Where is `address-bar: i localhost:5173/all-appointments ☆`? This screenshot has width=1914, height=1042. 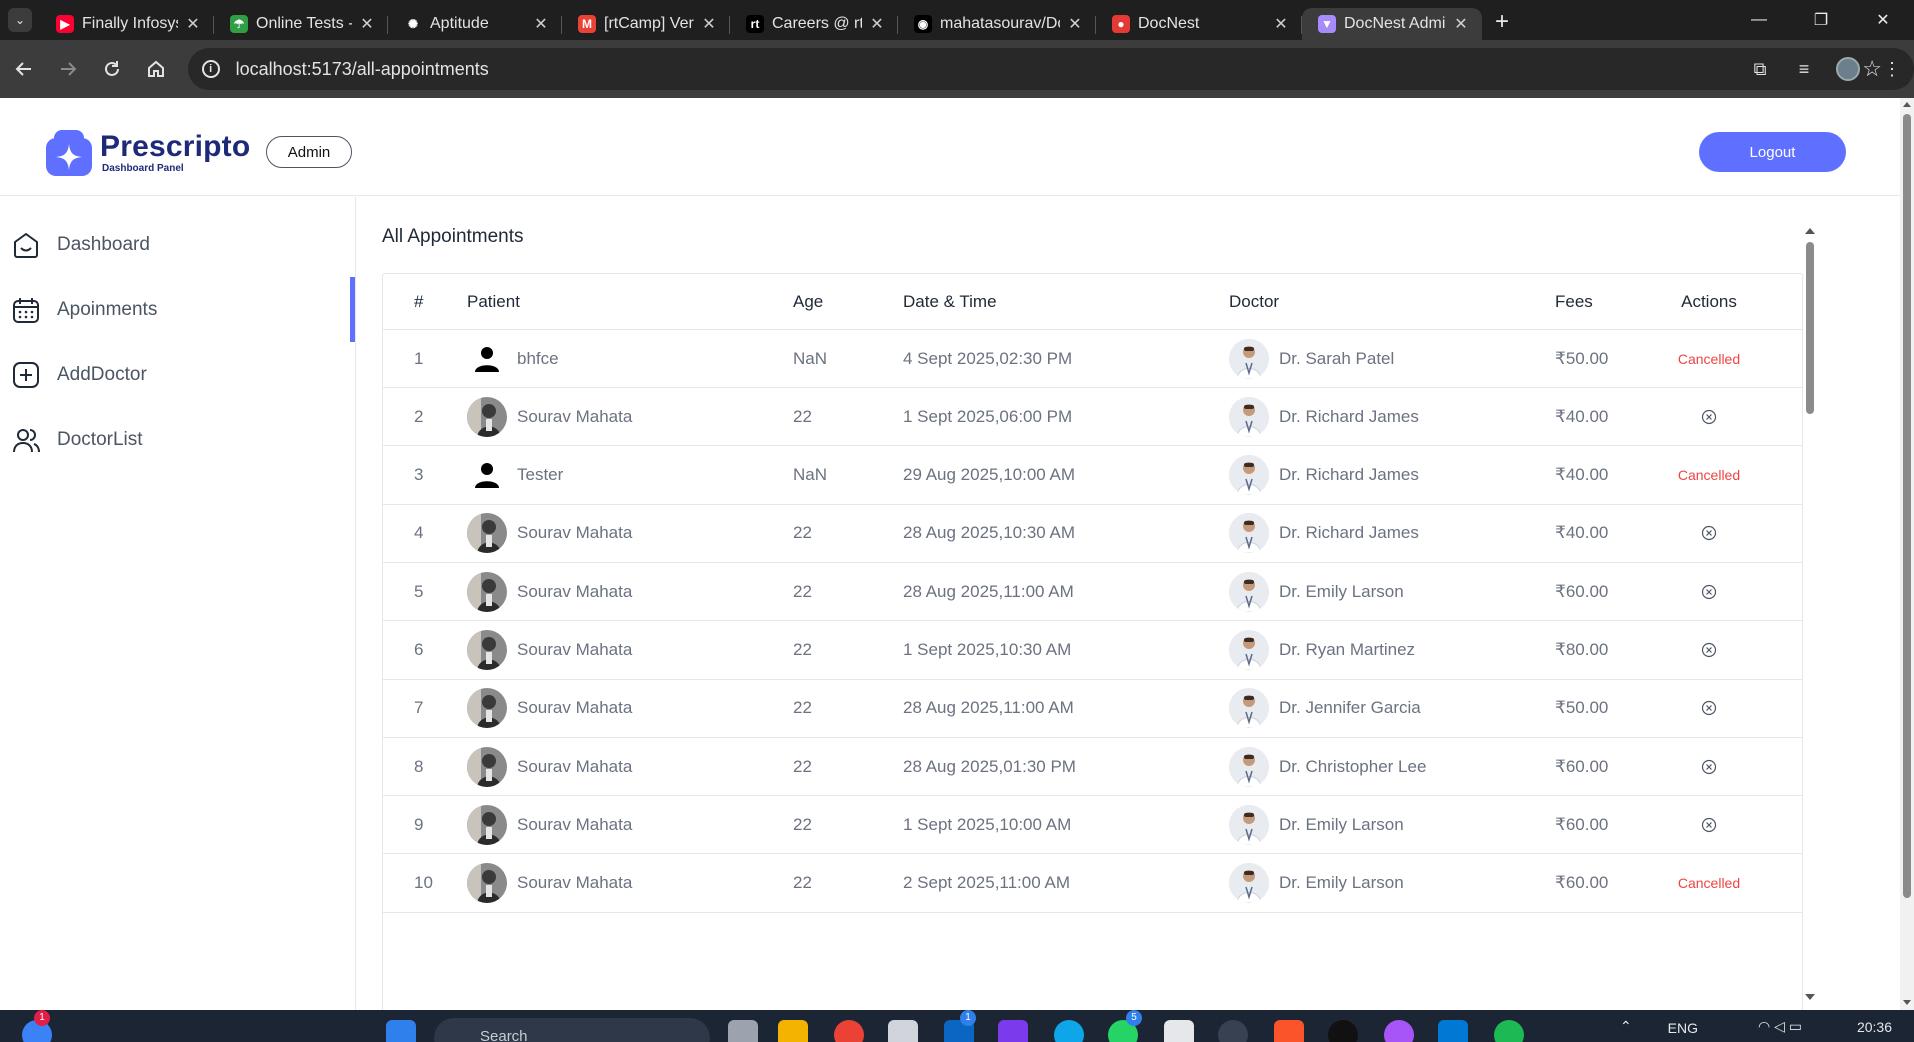 address-bar: i localhost:5173/all-appointments ☆ is located at coordinates (1050, 69).